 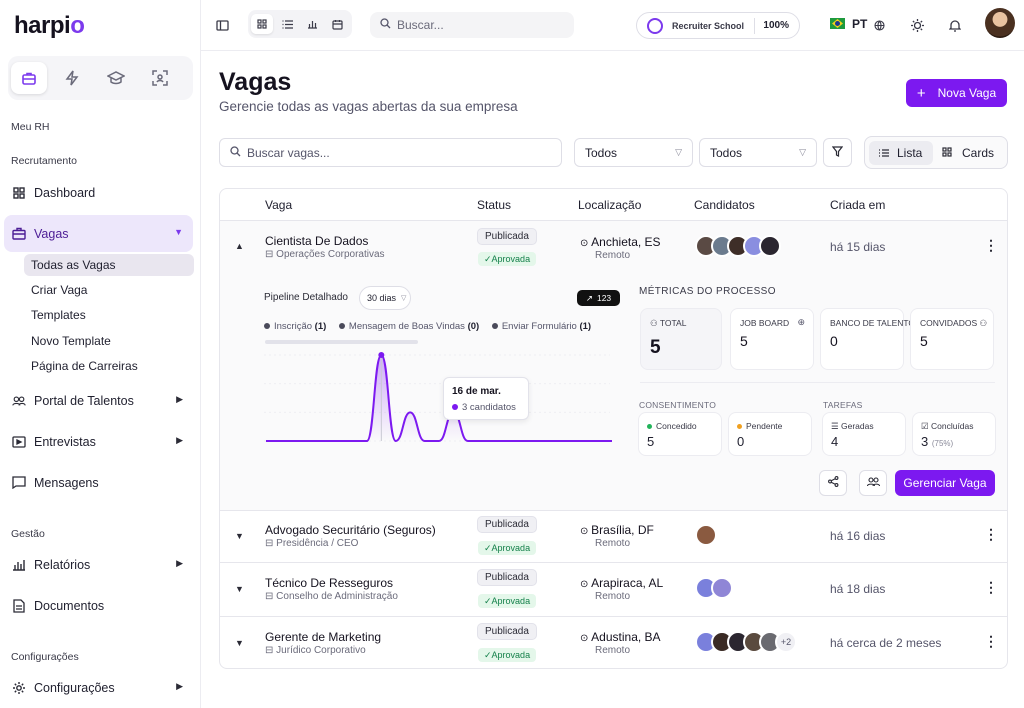 I want to click on share-button, so click(x=833, y=483).